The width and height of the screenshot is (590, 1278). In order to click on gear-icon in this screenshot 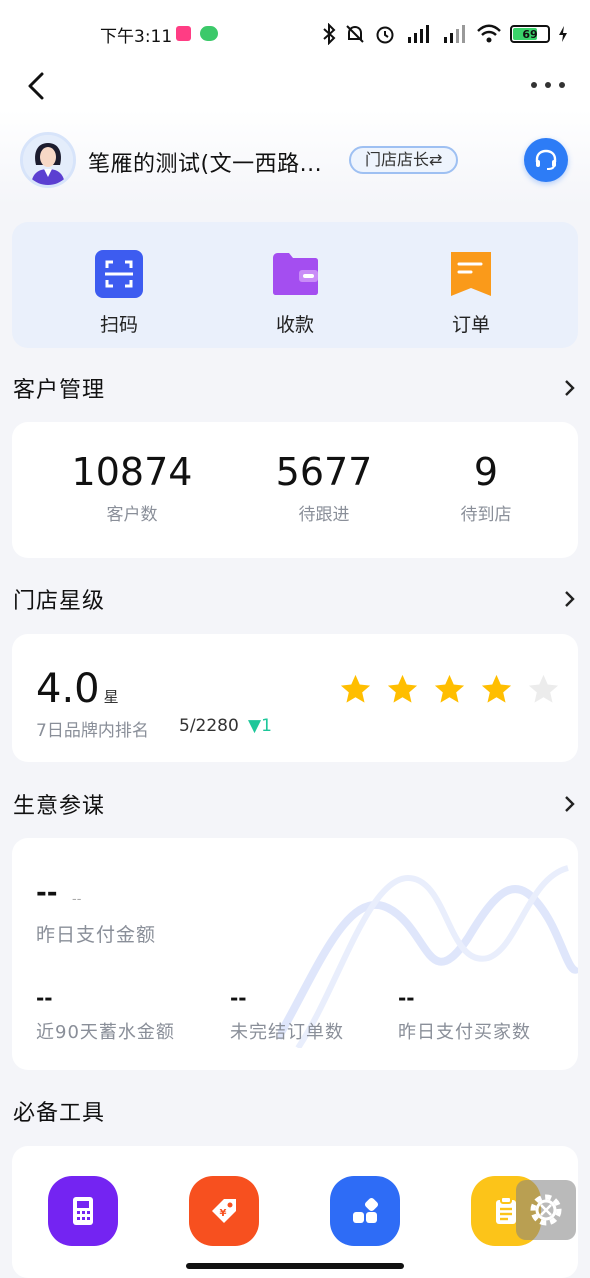, I will do `click(546, 1210)`.